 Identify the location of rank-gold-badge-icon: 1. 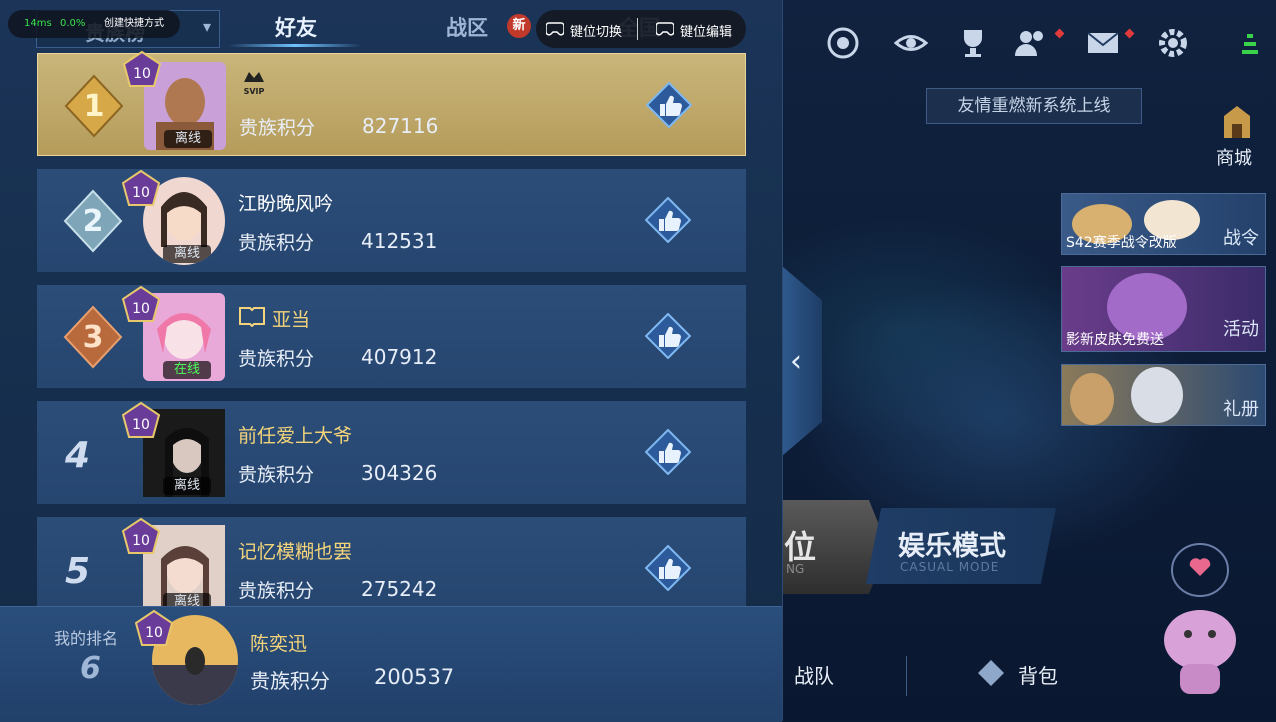
(94, 106).